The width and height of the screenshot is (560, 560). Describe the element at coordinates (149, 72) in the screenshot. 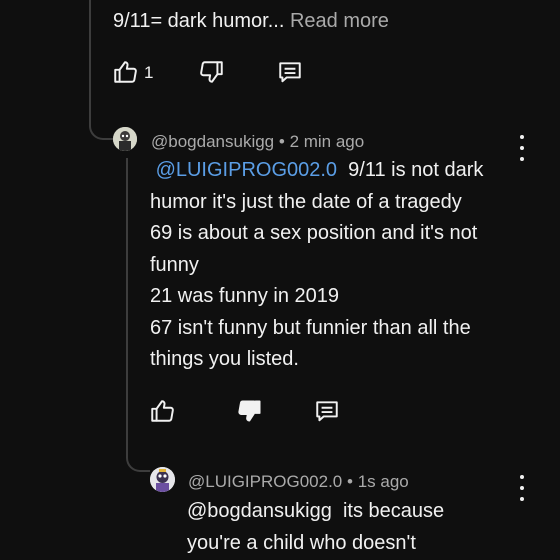

I see `parent-like-count: 1` at that location.